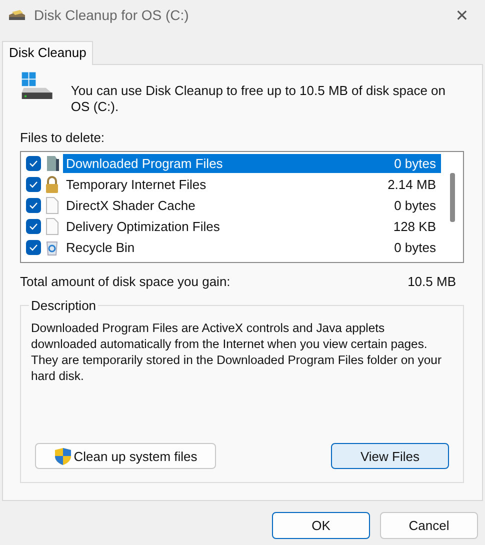 The height and width of the screenshot is (545, 485). I want to click on disk-cleanup-icon, so click(17, 15).